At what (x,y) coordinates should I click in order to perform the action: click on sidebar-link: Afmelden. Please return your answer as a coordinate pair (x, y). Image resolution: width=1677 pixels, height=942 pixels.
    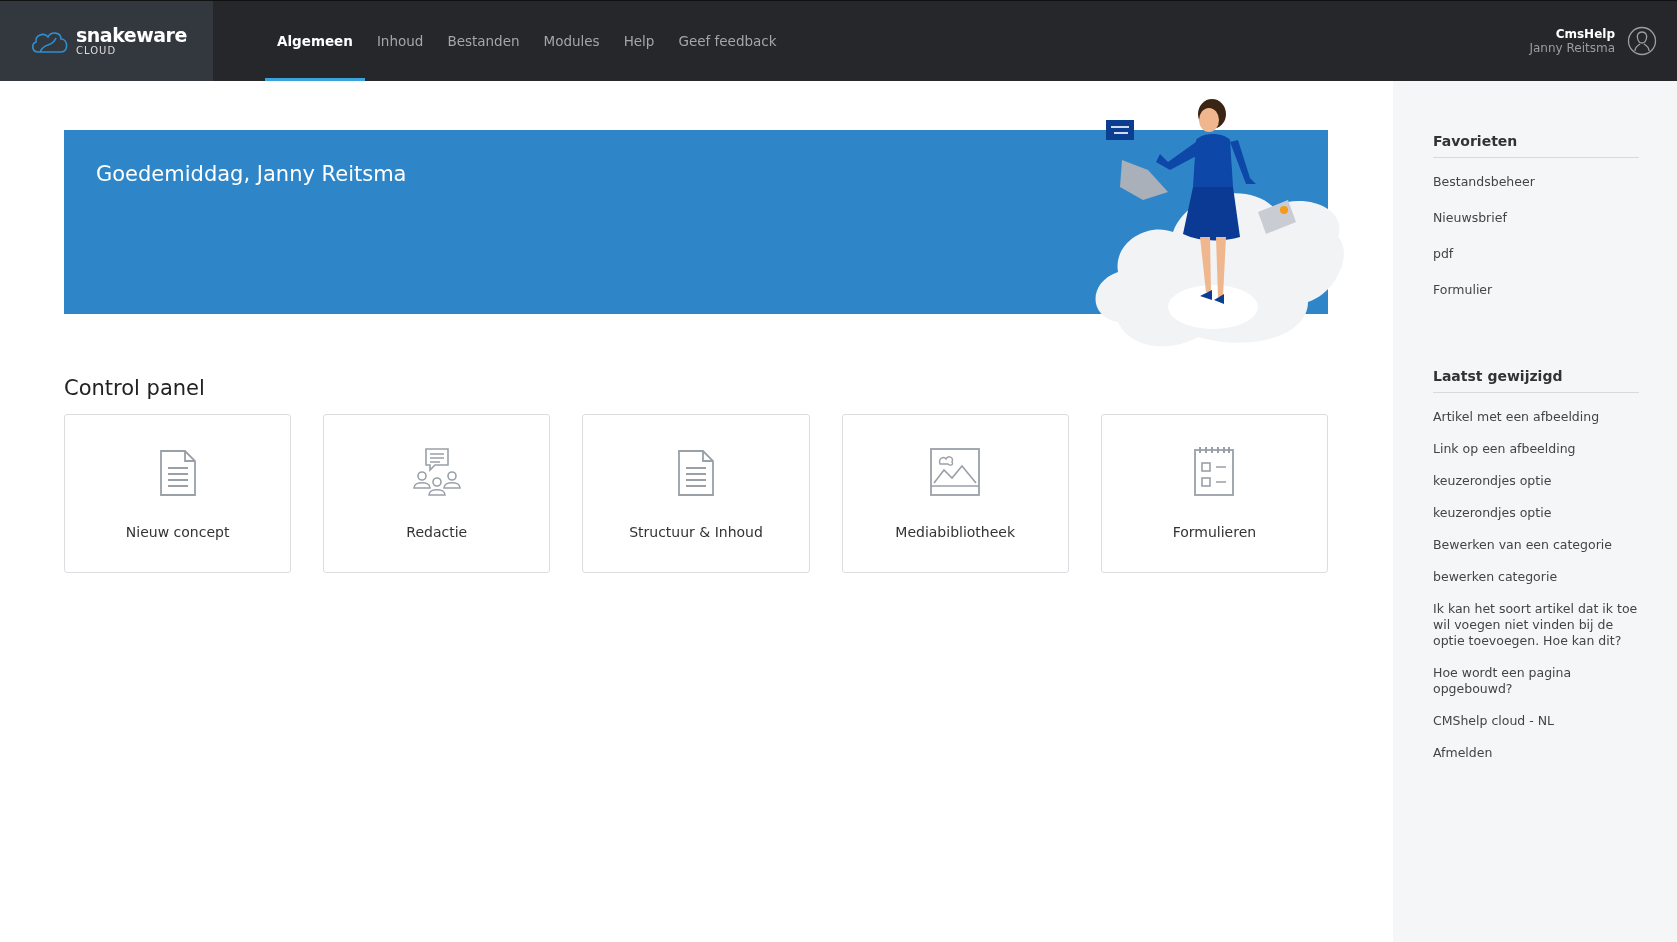
    Looking at the image, I should click on (1536, 753).